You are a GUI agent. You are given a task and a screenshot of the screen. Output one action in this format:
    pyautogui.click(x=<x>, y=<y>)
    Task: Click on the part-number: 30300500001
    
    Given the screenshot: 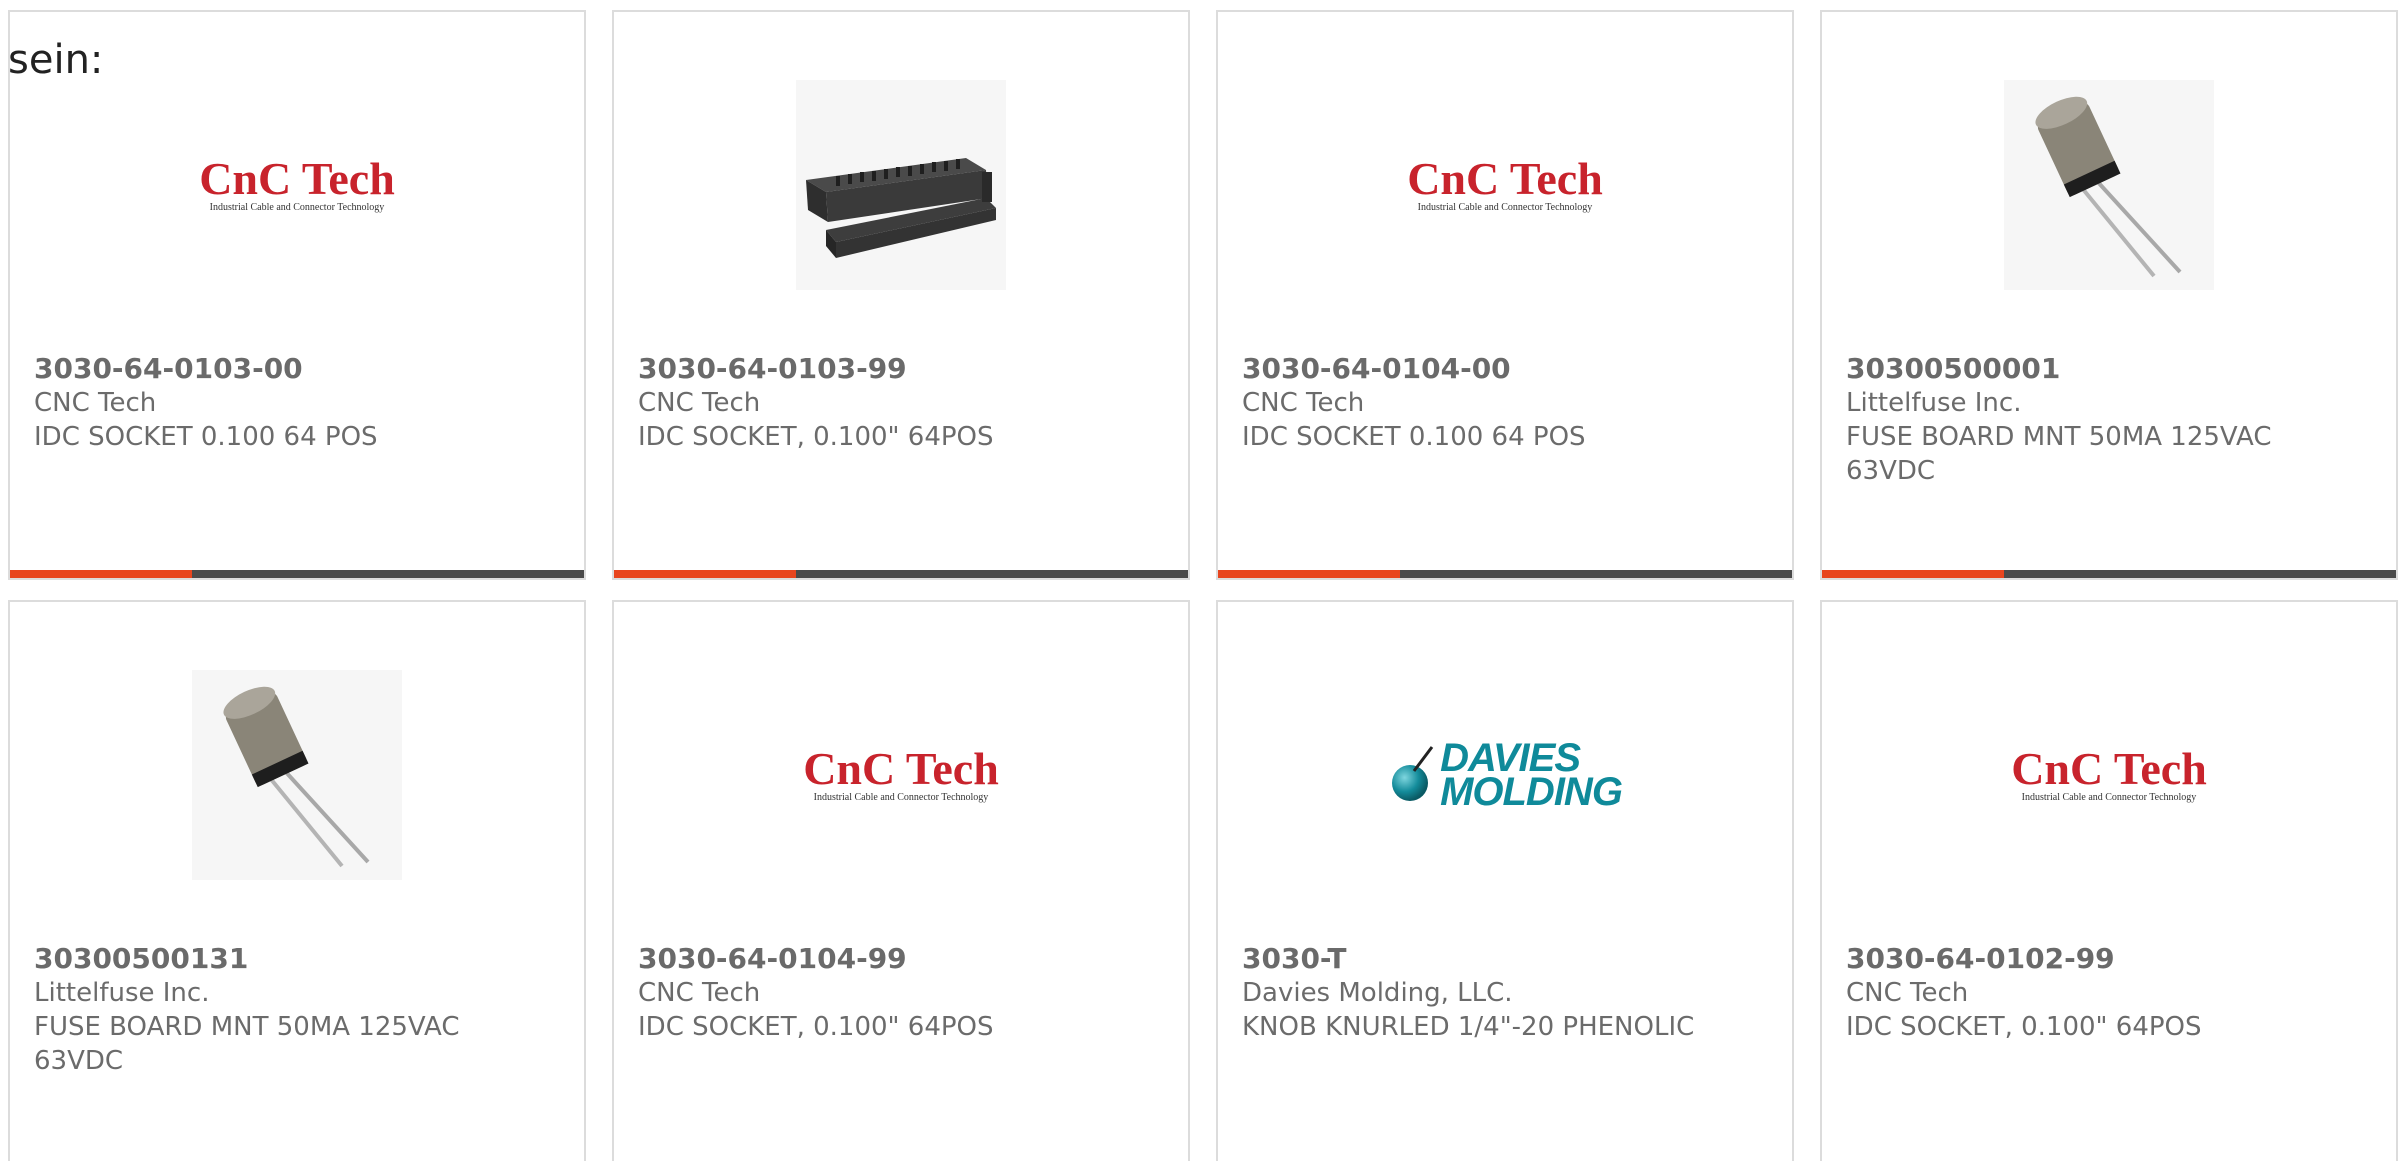 What is the action you would take?
    pyautogui.click(x=2106, y=369)
    